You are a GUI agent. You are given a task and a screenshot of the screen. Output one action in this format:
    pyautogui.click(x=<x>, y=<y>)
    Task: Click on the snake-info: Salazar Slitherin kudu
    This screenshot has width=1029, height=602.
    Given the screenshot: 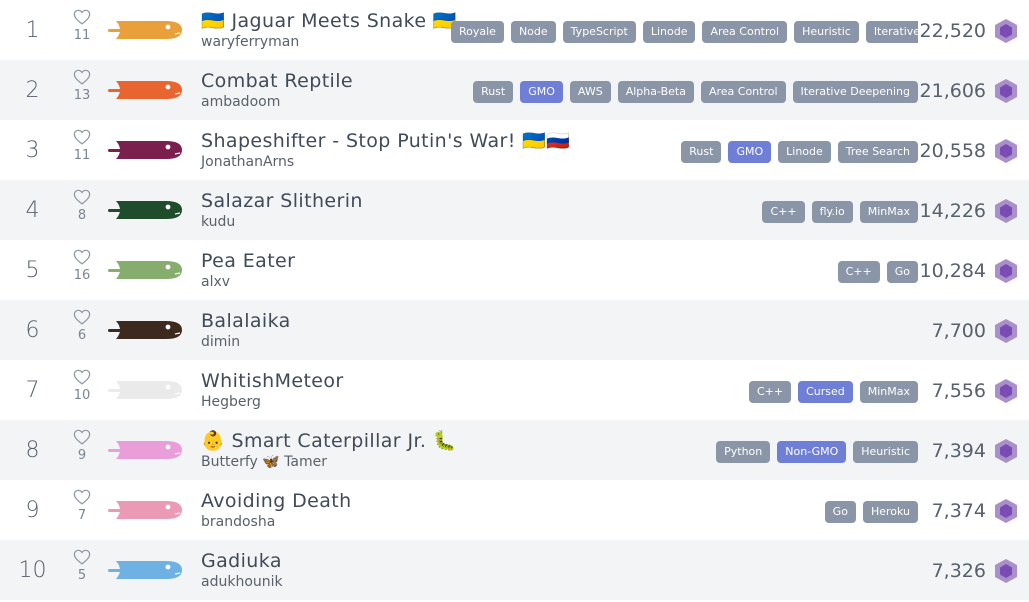 What is the action you would take?
    pyautogui.click(x=282, y=210)
    